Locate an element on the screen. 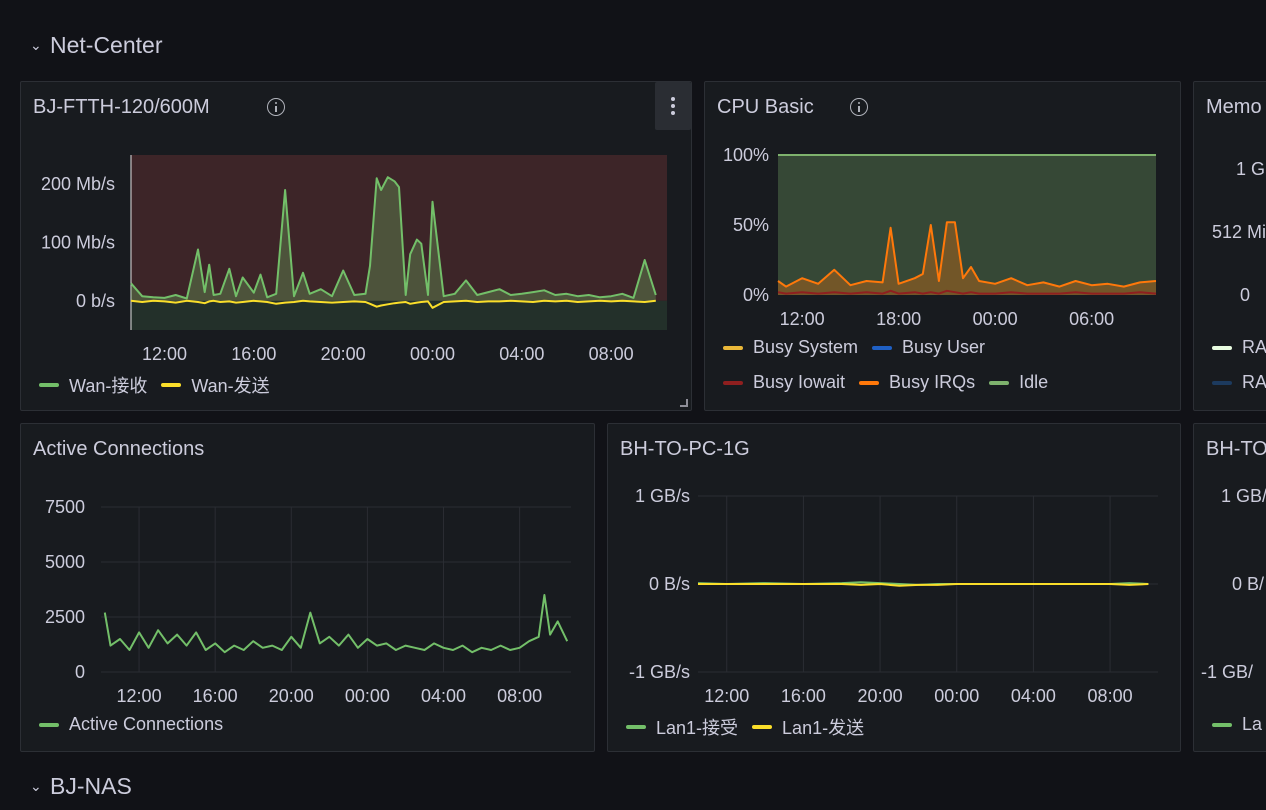 This screenshot has height=810, width=1266. legend-item: Busy Iowait is located at coordinates (784, 382).